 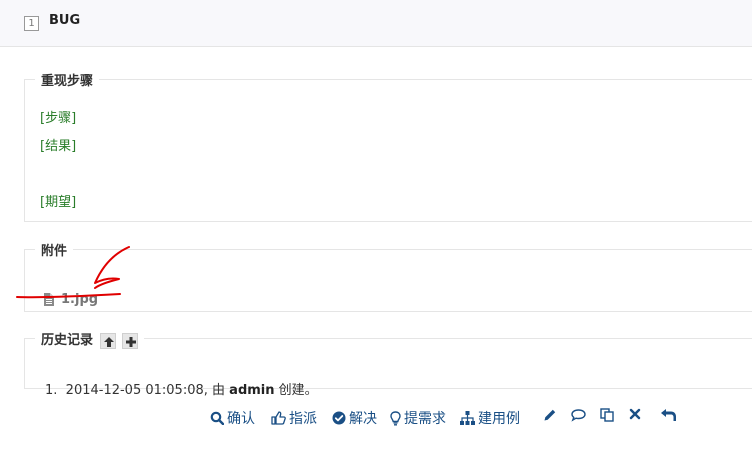 I want to click on plus-icon, so click(x=131, y=341).